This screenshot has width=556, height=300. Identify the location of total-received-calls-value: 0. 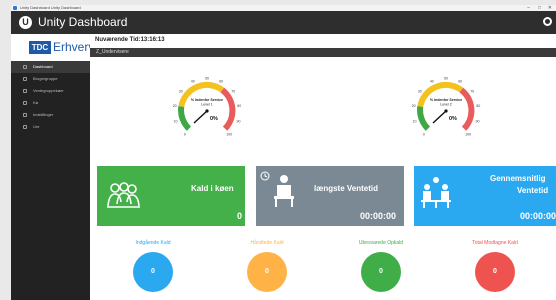
(495, 272).